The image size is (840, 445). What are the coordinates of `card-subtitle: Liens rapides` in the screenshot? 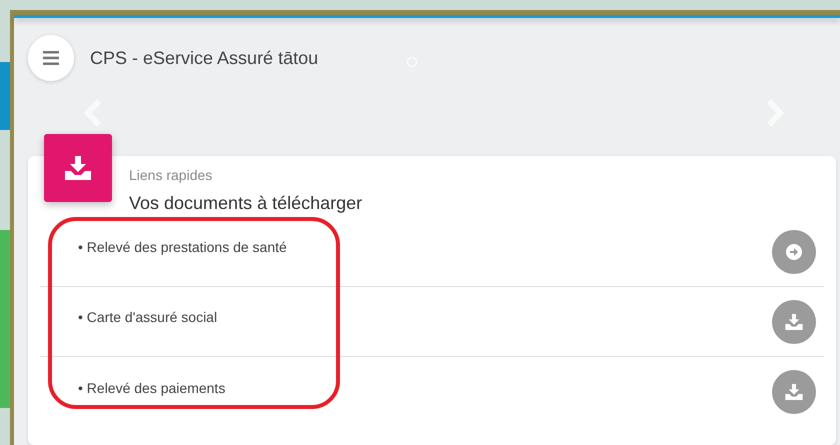 It's located at (171, 175).